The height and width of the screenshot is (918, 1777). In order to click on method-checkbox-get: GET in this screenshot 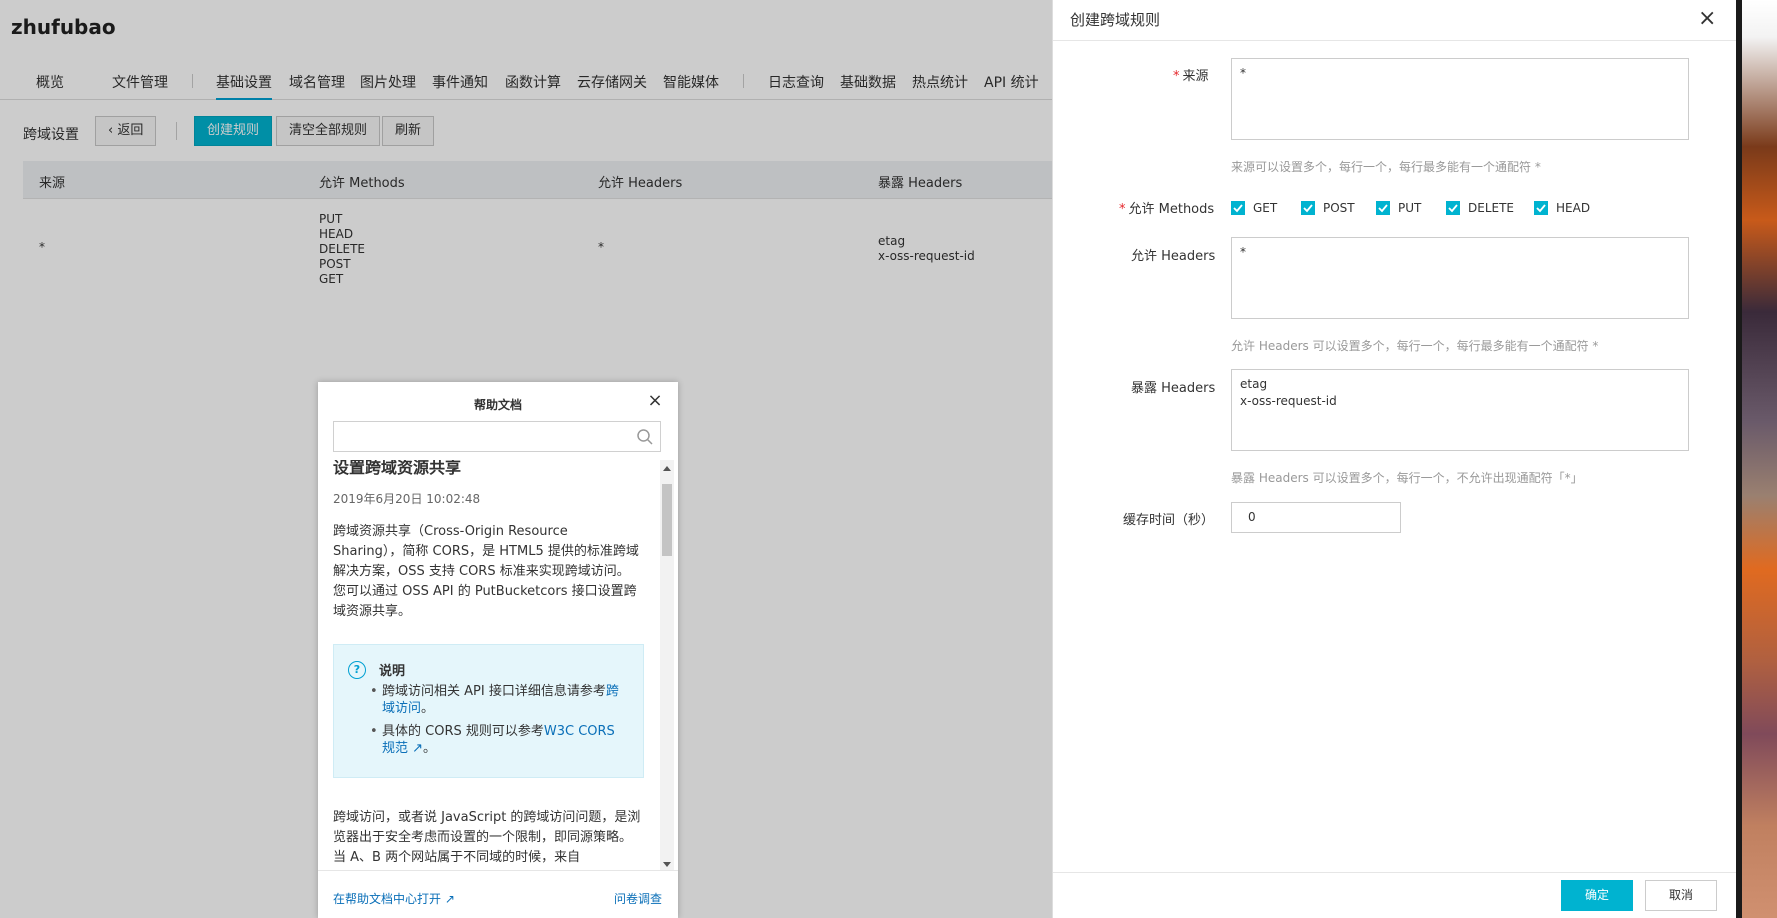, I will do `click(1254, 208)`.